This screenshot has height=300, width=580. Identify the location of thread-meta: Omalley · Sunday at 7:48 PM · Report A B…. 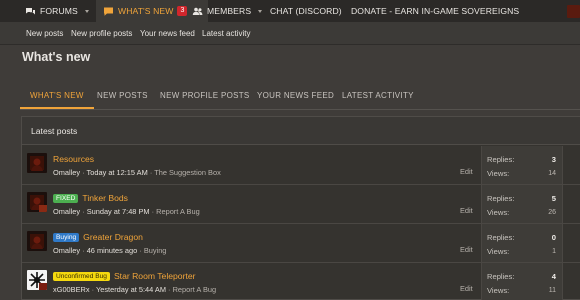
(126, 211).